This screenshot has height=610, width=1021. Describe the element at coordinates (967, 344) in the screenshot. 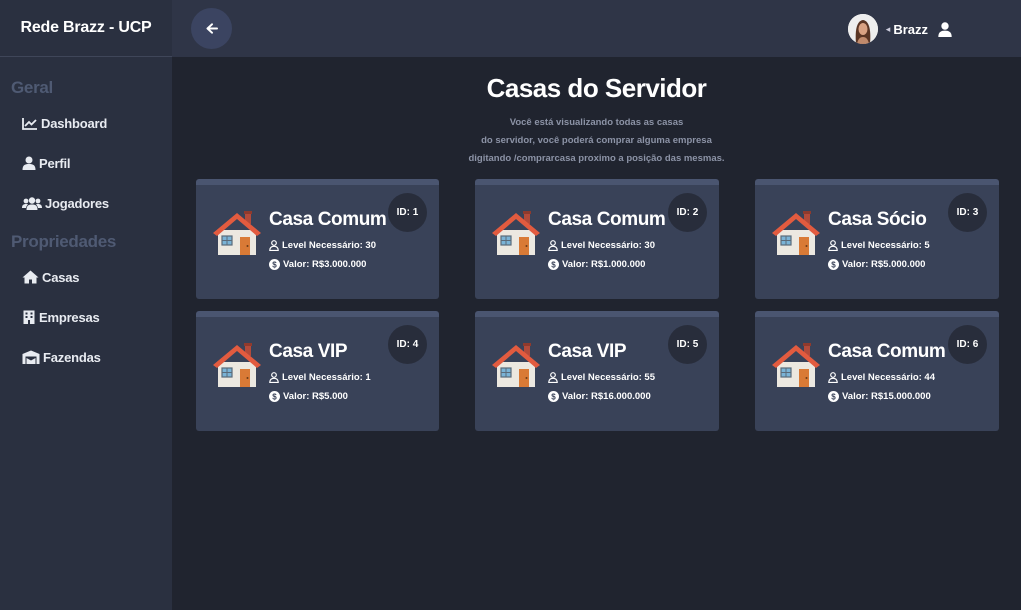

I see `house-id-badge: ID: 6` at that location.